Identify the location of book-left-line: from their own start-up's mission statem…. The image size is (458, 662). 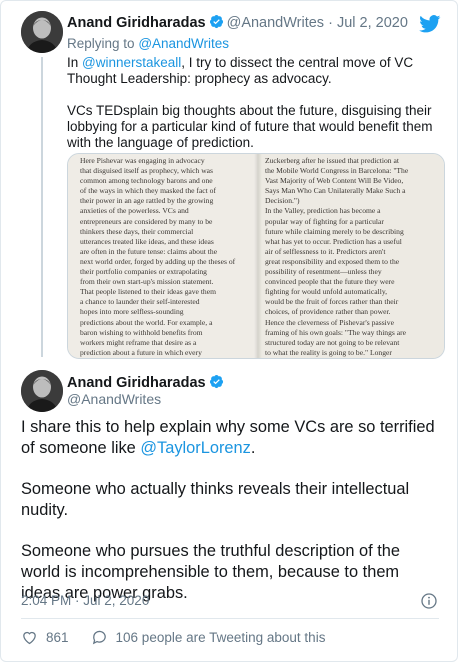
(147, 282).